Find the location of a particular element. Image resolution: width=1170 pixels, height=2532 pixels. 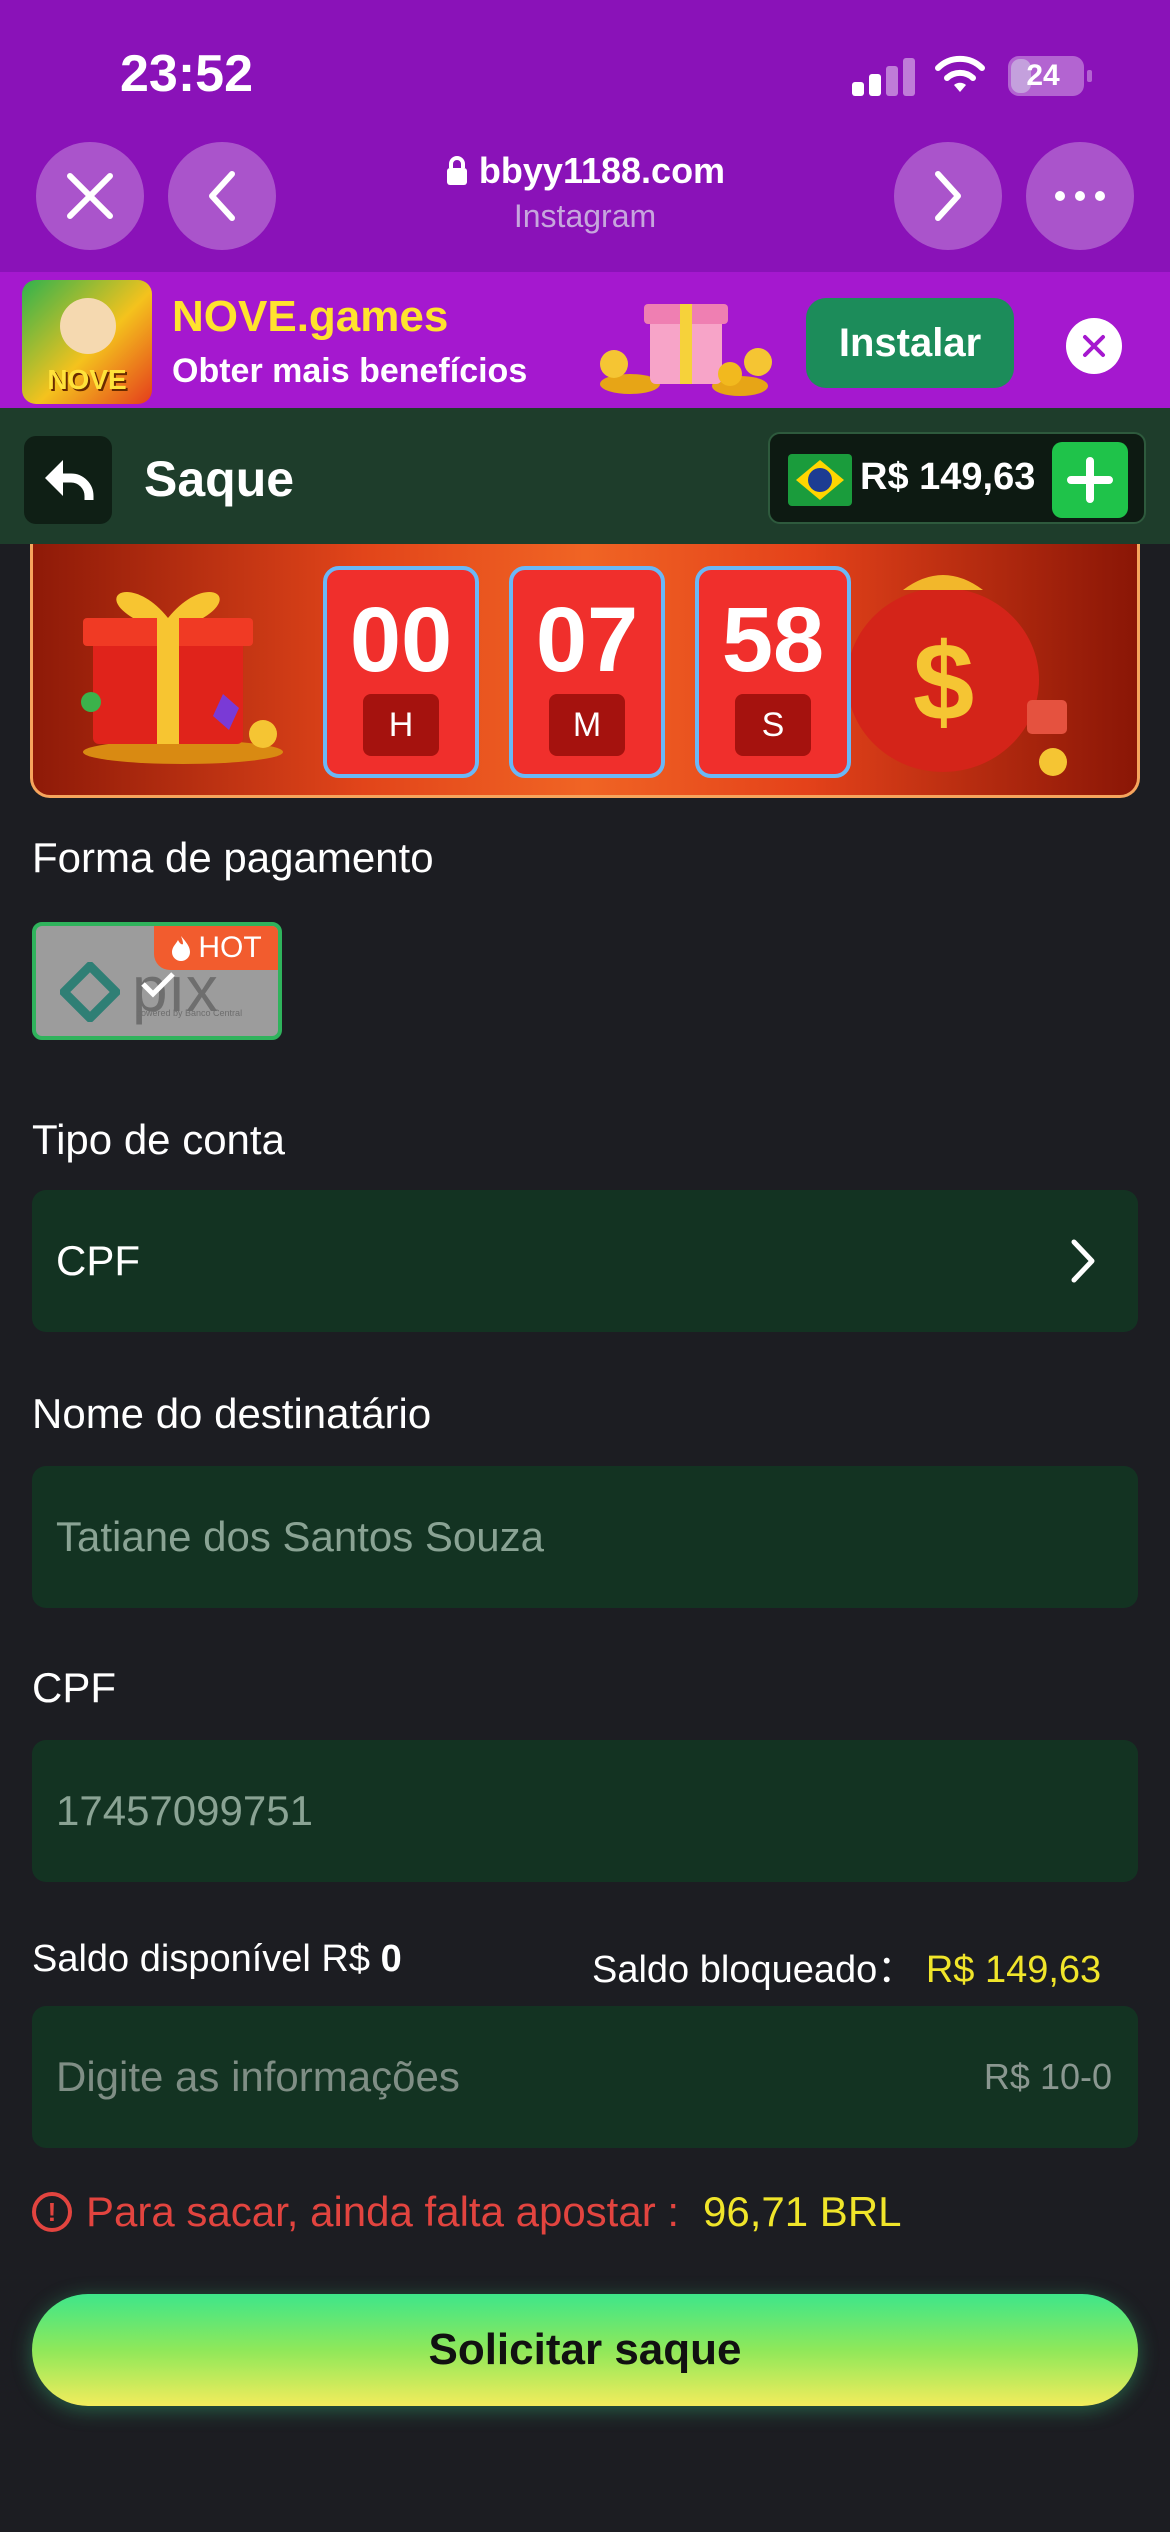

signal-icon is located at coordinates (884, 76).